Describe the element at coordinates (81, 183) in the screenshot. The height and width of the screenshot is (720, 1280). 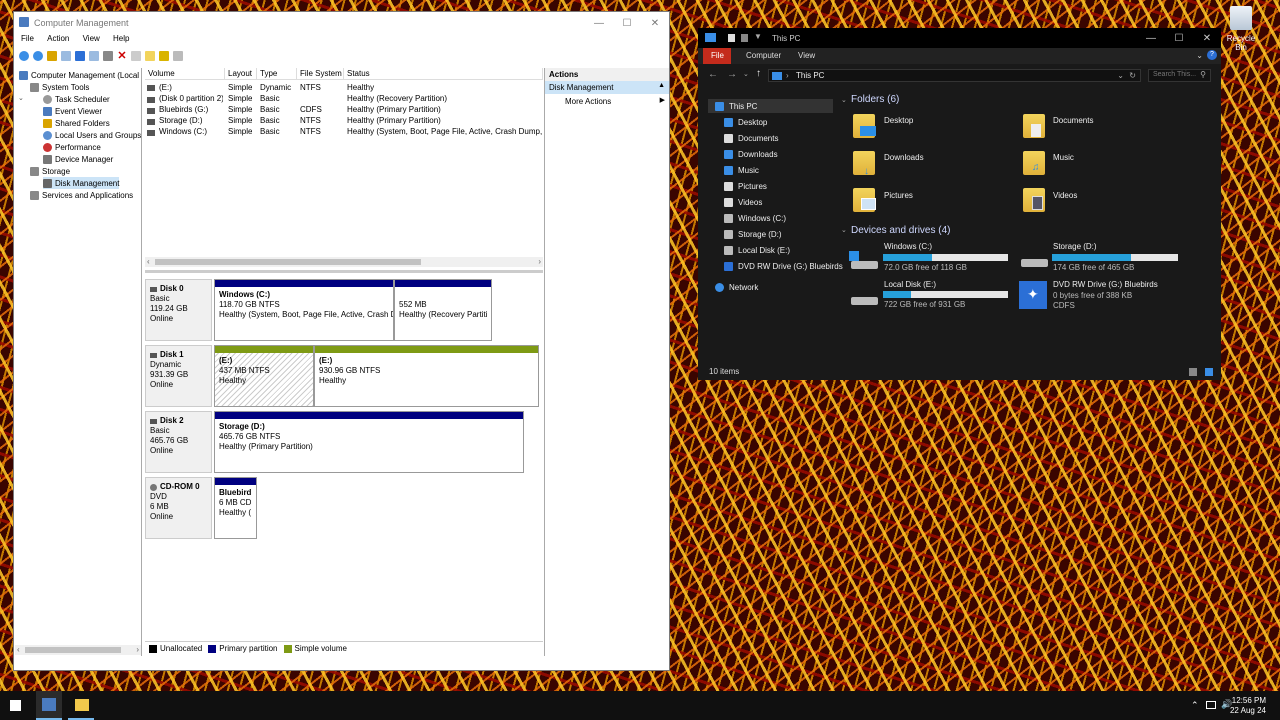
I see `tree-item-disk-management: Disk Management` at that location.